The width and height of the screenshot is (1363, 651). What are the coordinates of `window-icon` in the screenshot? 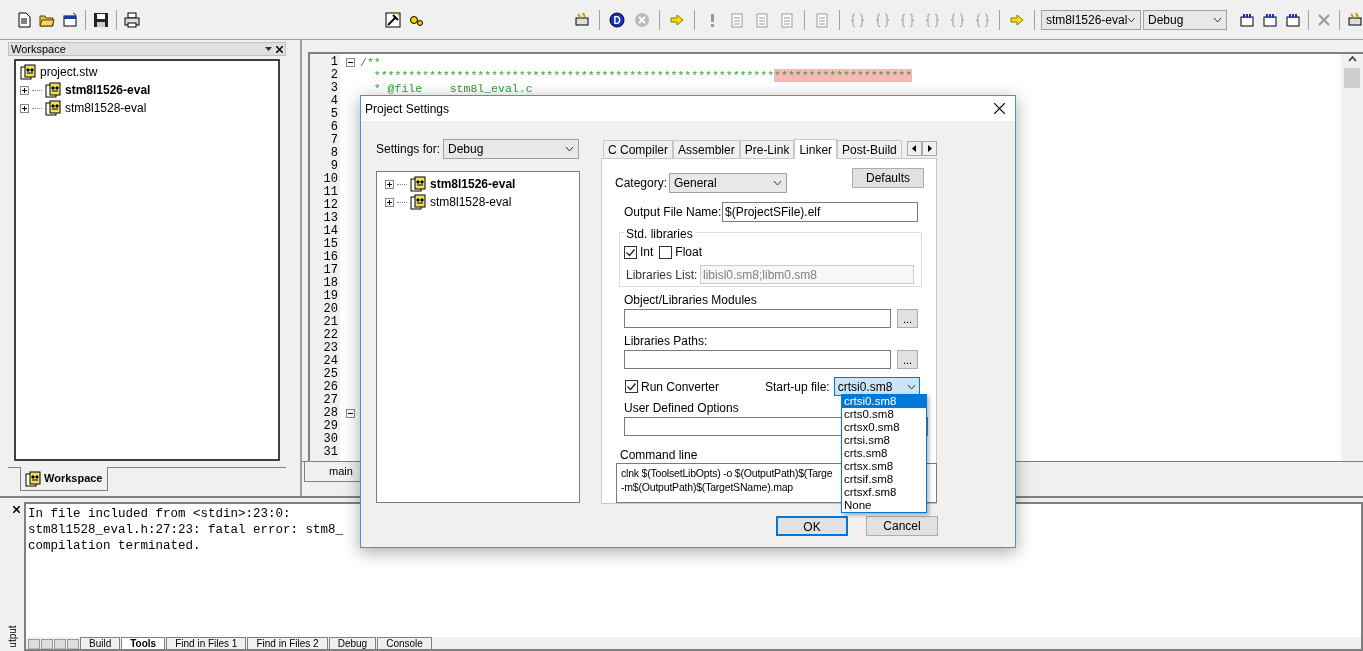 It's located at (70, 19).